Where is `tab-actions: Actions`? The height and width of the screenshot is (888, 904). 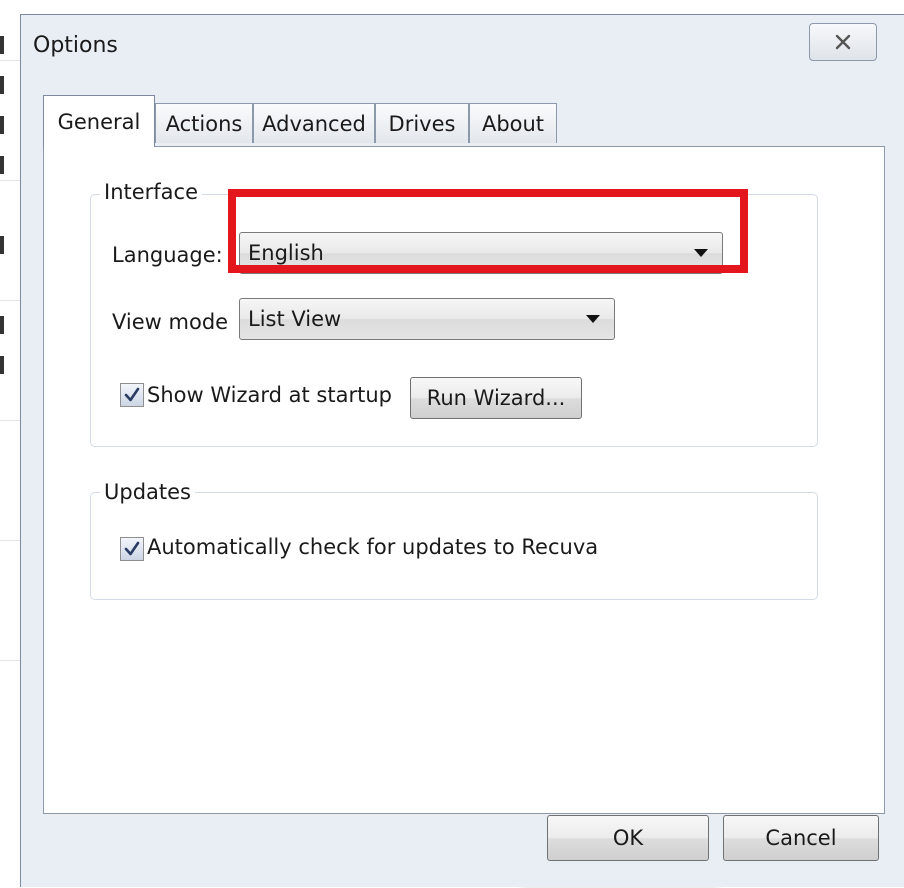
tab-actions: Actions is located at coordinates (204, 123).